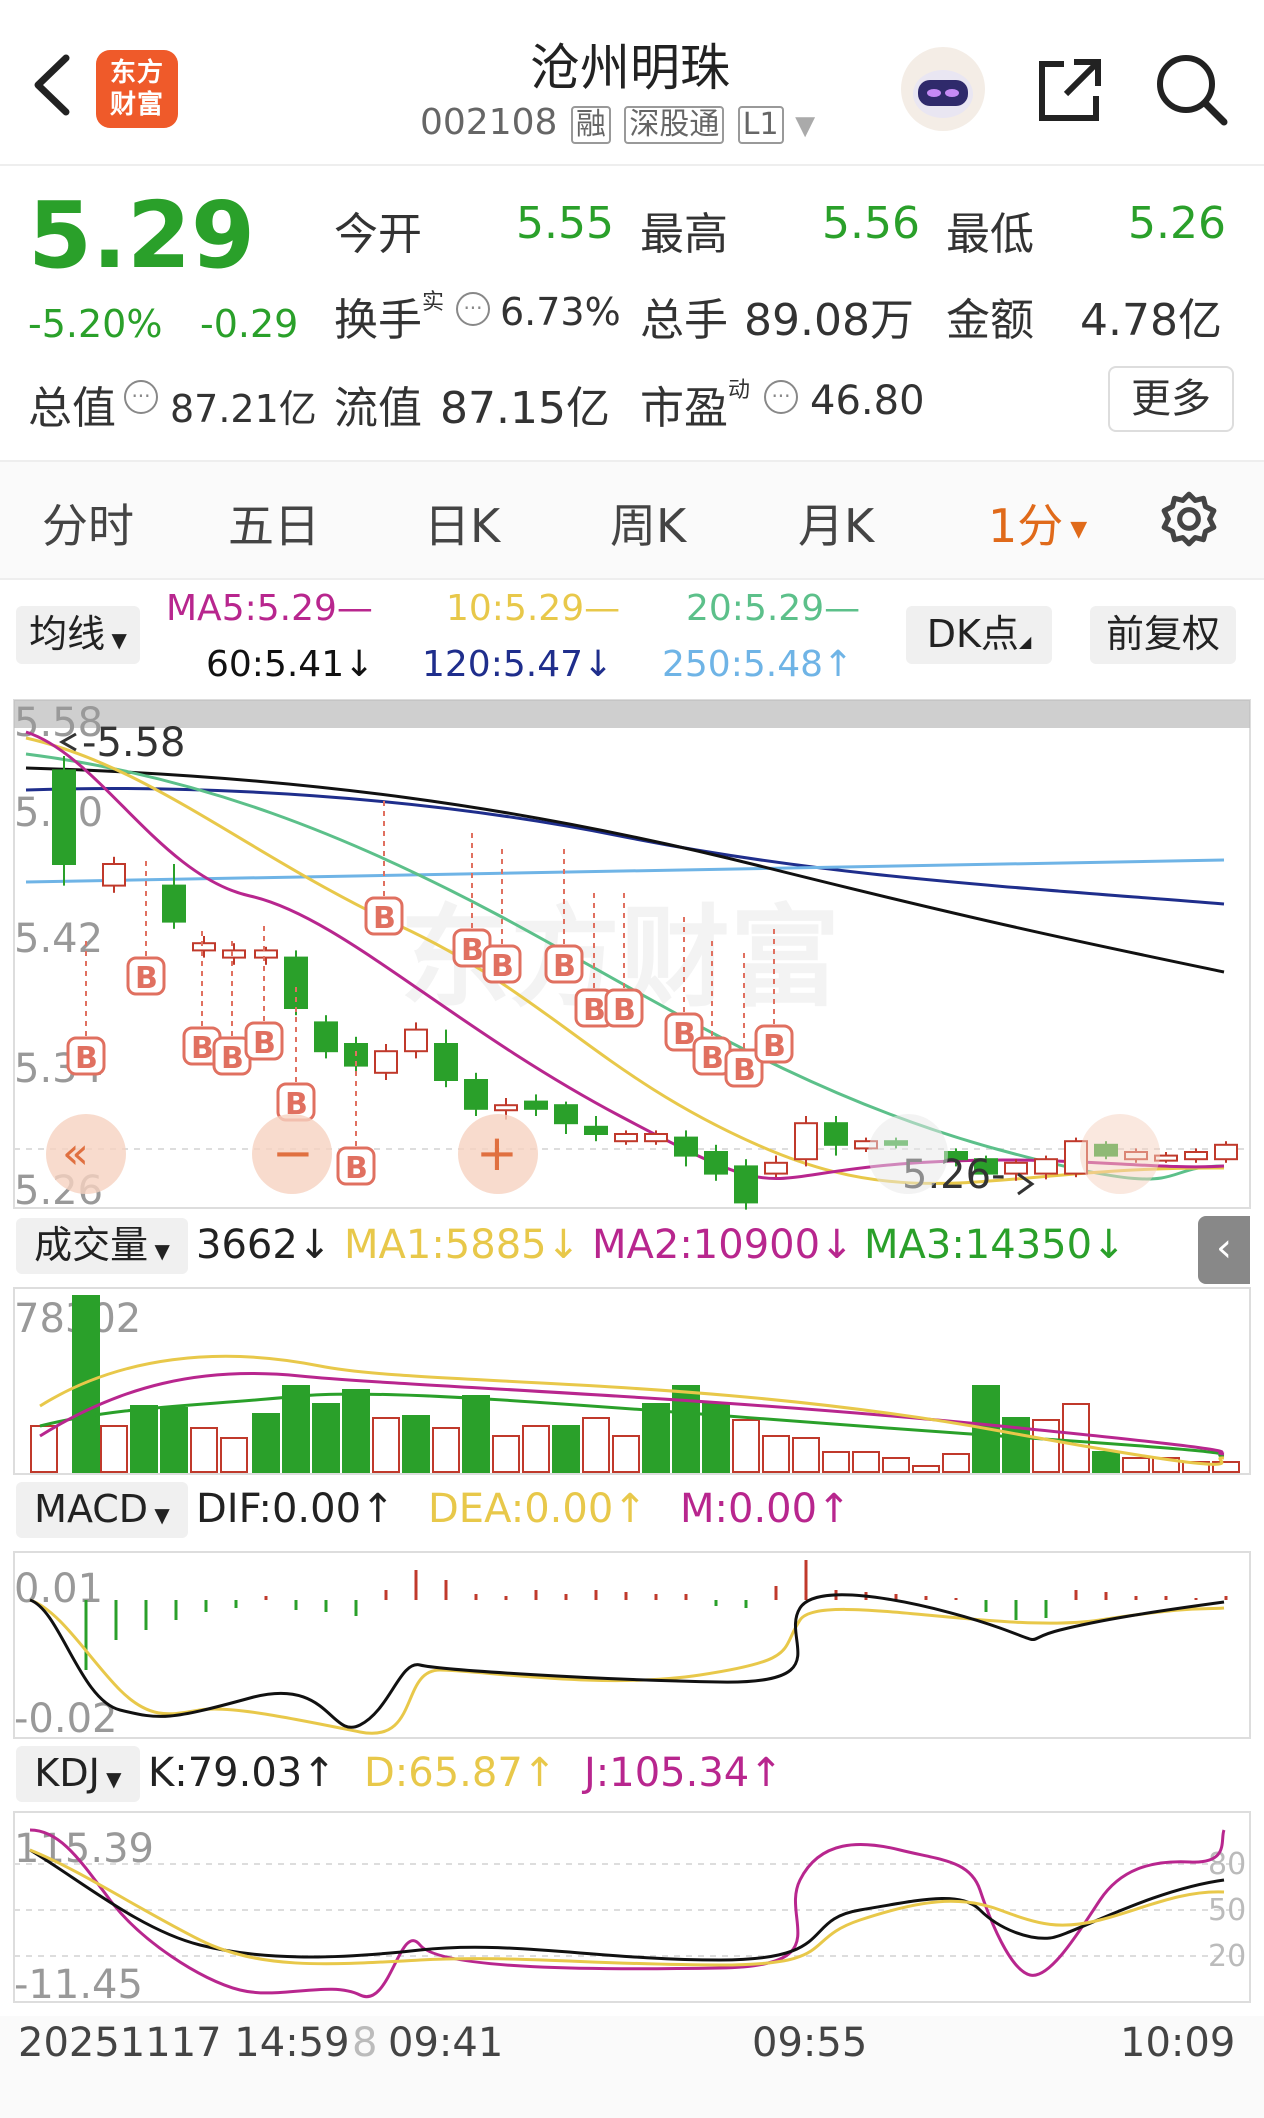 This screenshot has height=2118, width=1264. Describe the element at coordinates (632, 1381) in the screenshot. I see `volume-chart: 78302` at that location.